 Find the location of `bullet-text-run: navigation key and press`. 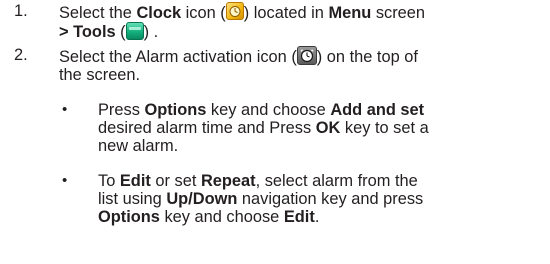

bullet-text-run: navigation key and press is located at coordinates (330, 199).